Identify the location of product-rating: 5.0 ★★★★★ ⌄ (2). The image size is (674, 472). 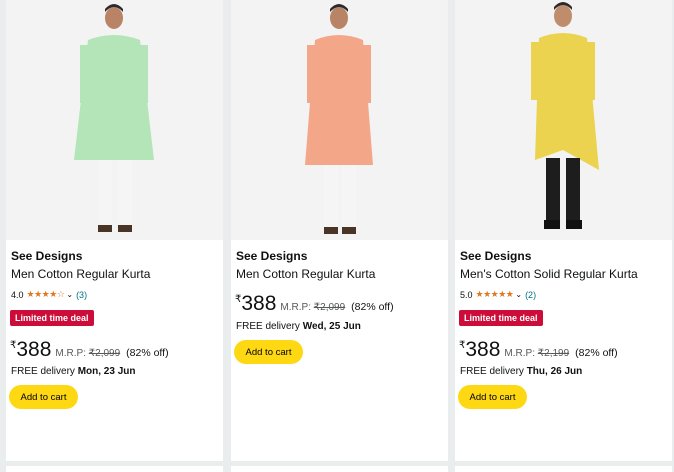
(498, 294).